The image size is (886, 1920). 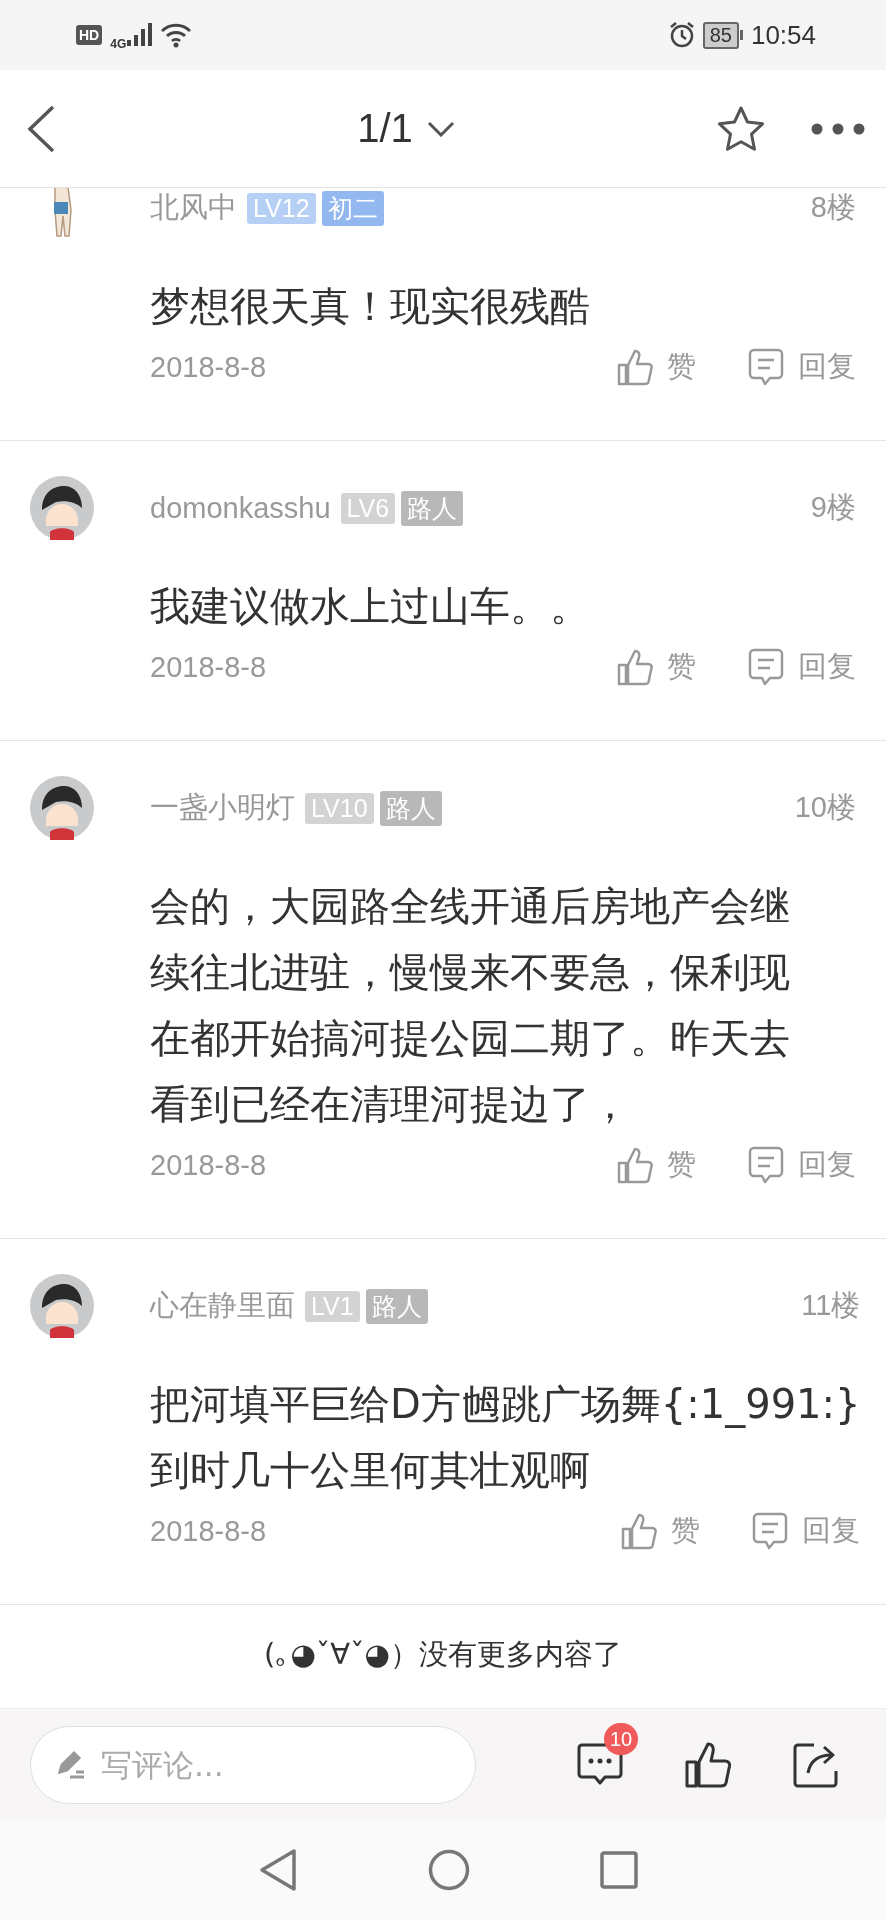 What do you see at coordinates (681, 35) in the screenshot?
I see `alarm-icon` at bounding box center [681, 35].